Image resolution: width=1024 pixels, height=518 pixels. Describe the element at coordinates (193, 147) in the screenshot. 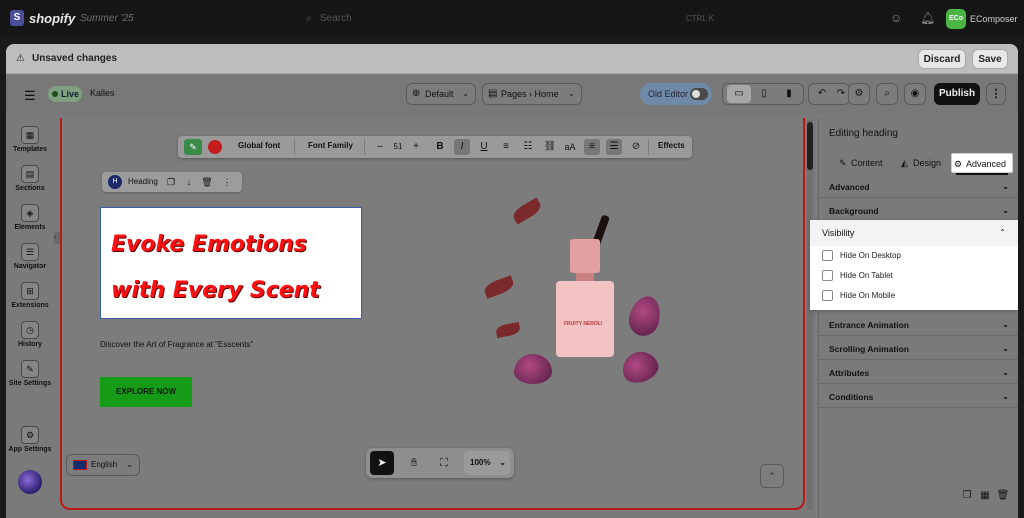

I see `ai-edit-icon: ✎` at that location.